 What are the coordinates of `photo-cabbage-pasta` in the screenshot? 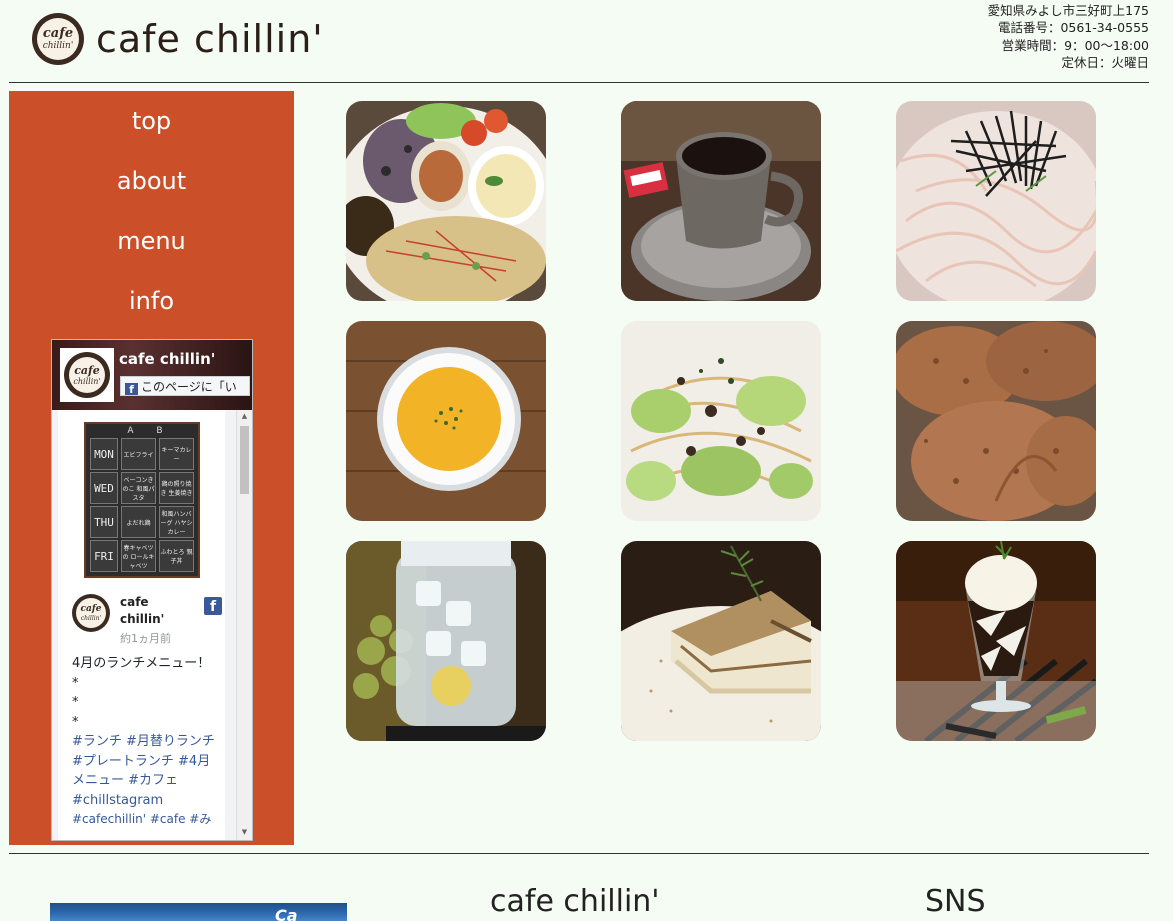 It's located at (721, 421).